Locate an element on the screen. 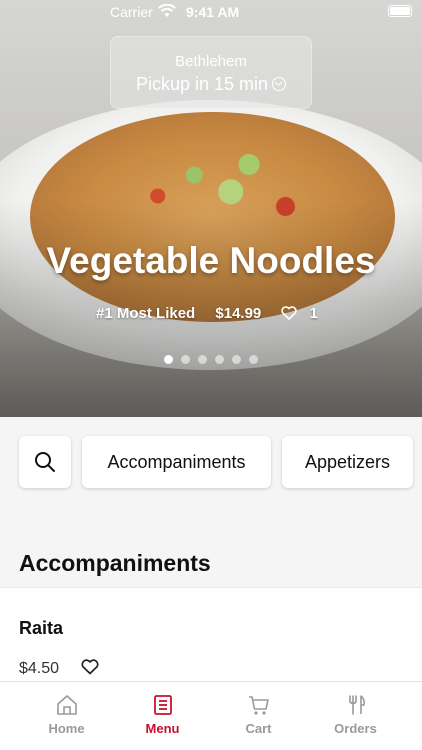  menu-item-price: $4.50 is located at coordinates (39, 668).